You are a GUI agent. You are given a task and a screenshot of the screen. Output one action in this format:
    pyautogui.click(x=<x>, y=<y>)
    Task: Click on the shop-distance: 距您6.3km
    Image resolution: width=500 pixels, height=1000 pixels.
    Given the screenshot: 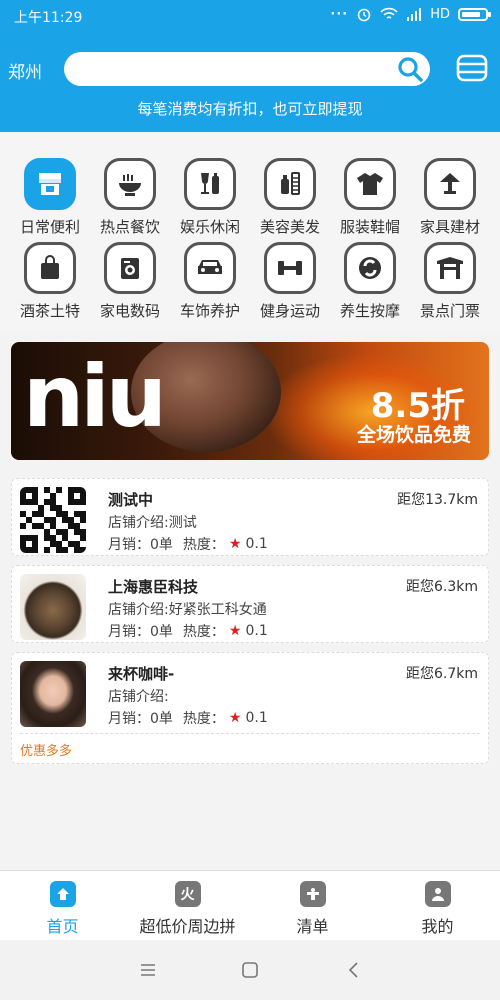 What is the action you would take?
    pyautogui.click(x=441, y=587)
    